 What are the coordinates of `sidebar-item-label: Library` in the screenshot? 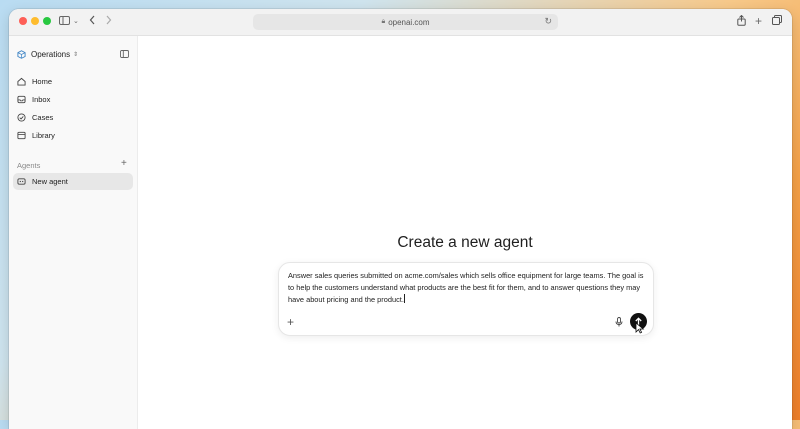 It's located at (43, 135).